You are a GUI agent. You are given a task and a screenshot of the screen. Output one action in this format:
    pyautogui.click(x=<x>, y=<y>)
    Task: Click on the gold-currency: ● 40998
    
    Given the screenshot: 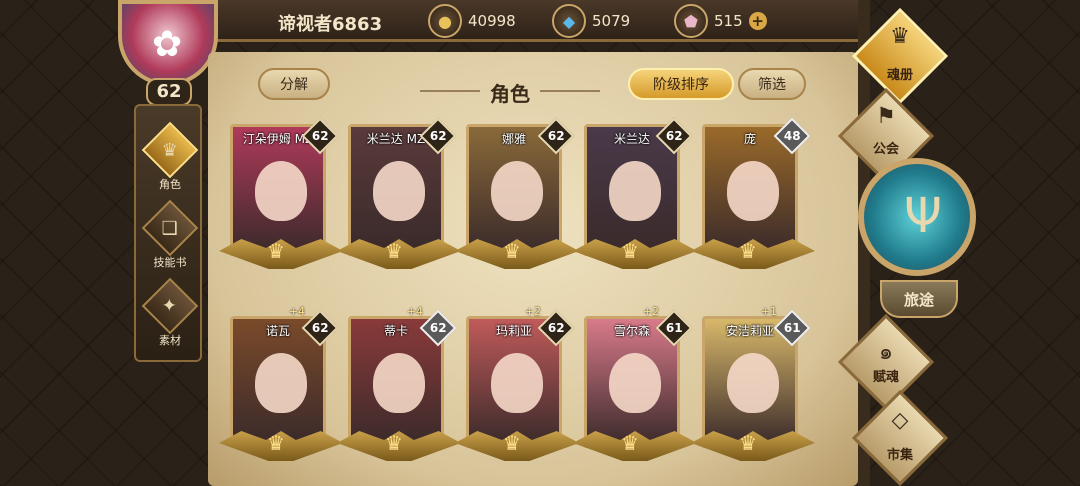 What is the action you would take?
    pyautogui.click(x=472, y=21)
    